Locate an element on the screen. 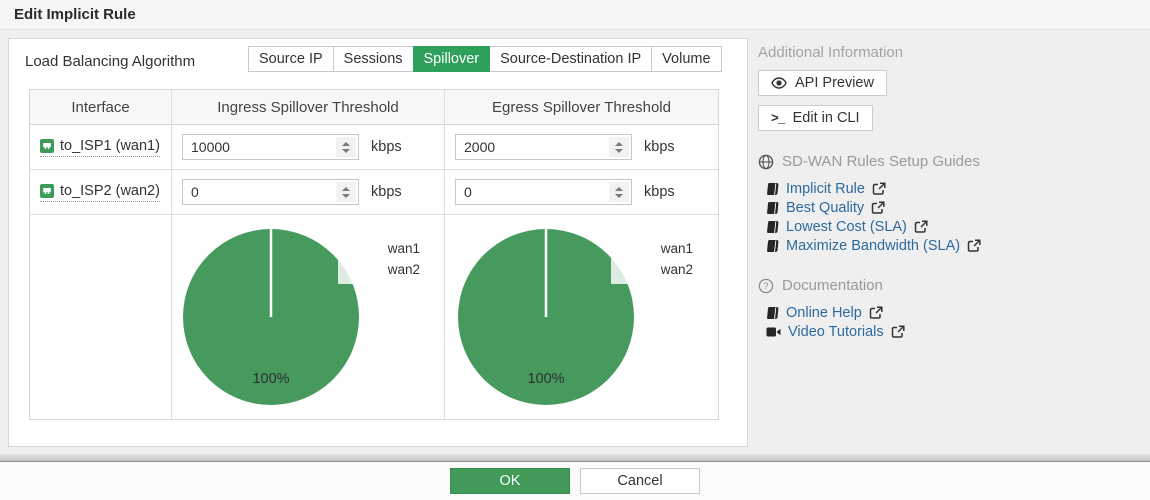 The height and width of the screenshot is (500, 1150). ingress-threshold-input-wan1 is located at coordinates (270, 147).